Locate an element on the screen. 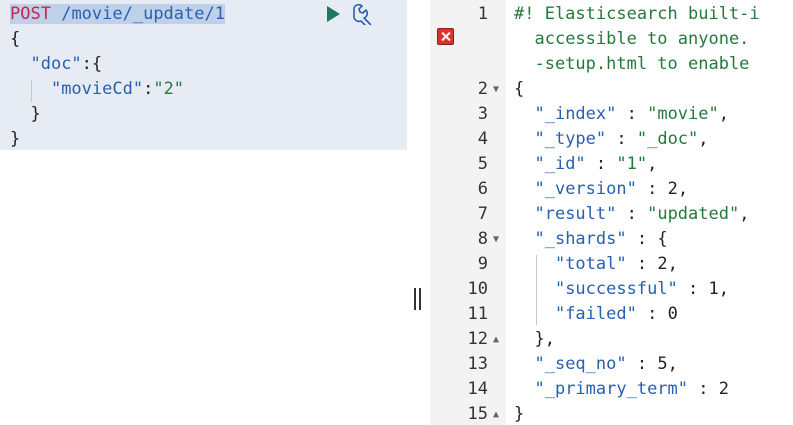 This screenshot has width=793, height=425. wrench-icon is located at coordinates (362, 14).